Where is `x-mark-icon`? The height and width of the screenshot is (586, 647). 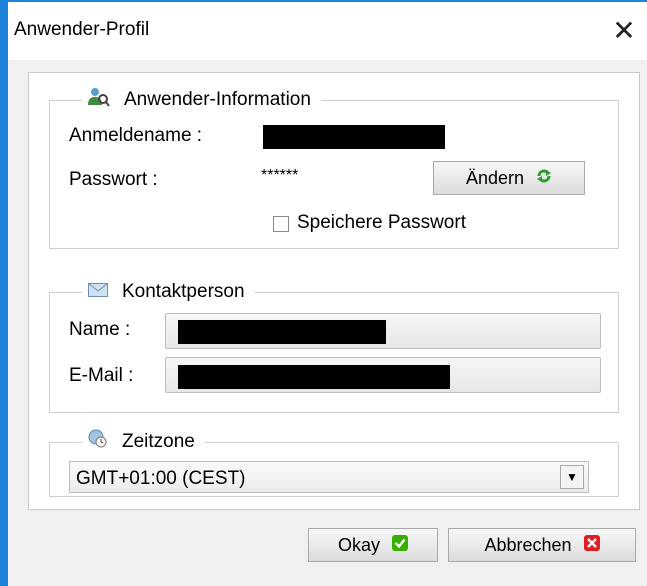 x-mark-icon is located at coordinates (591, 545).